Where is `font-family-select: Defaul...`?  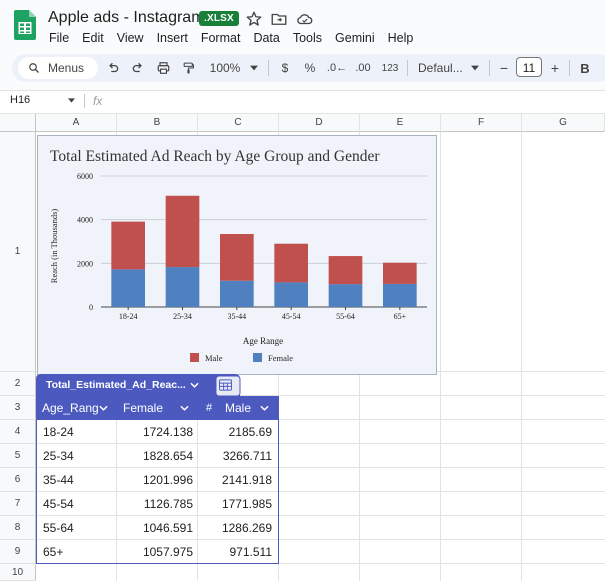
font-family-select: Defaul... is located at coordinates (441, 68).